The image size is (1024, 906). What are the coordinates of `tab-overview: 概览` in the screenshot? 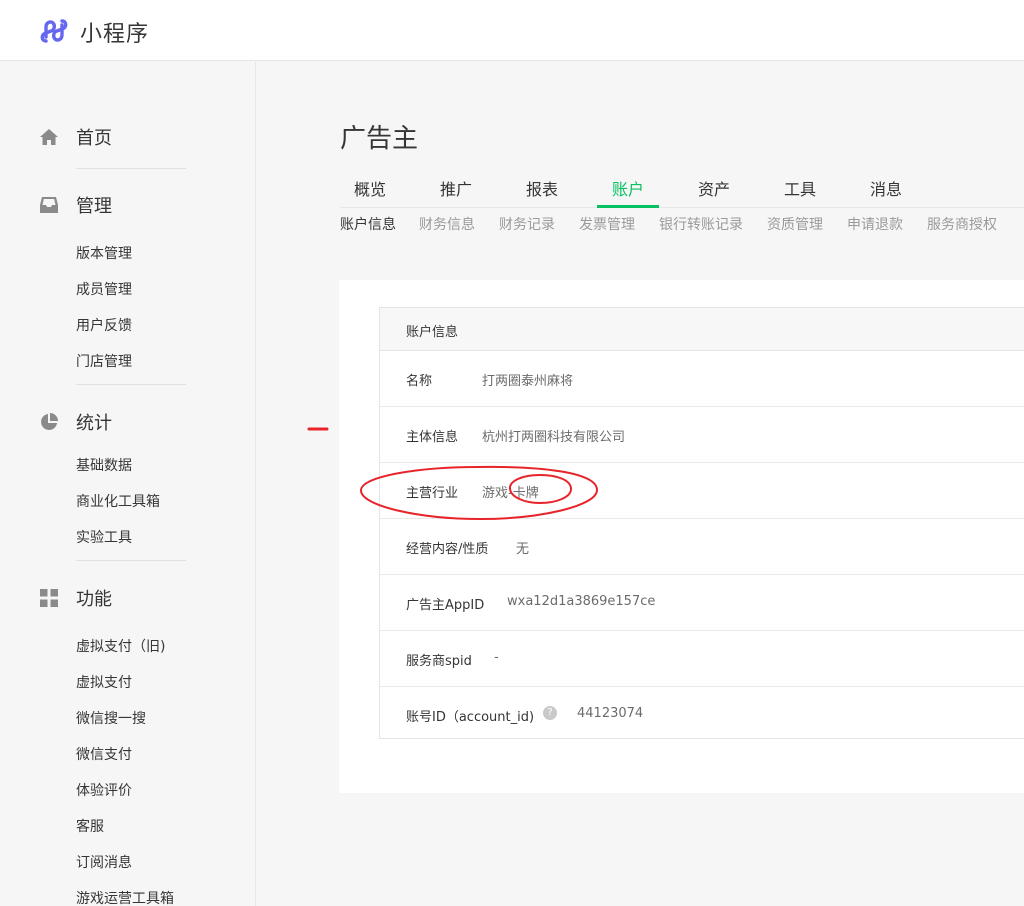 It's located at (370, 188).